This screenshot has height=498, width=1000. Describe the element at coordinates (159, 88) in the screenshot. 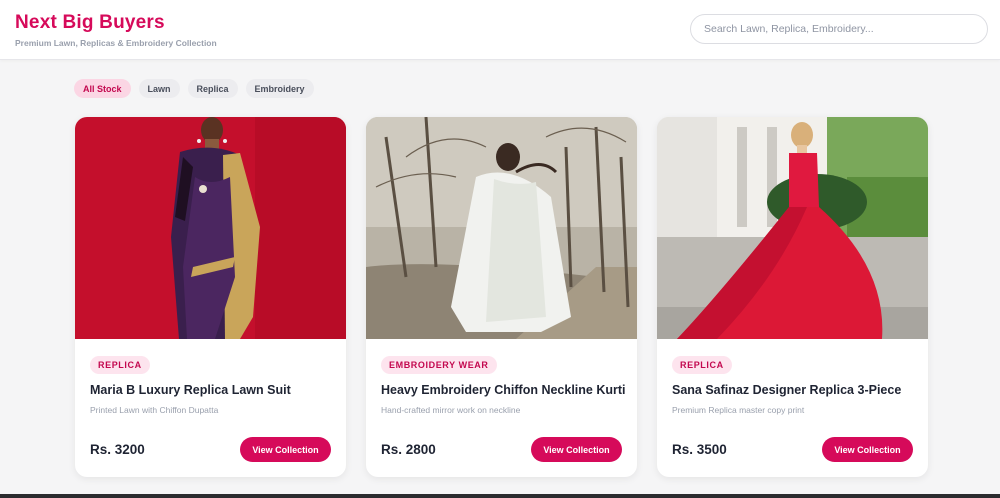

I see `filter-chip-lawn: Lawn` at that location.